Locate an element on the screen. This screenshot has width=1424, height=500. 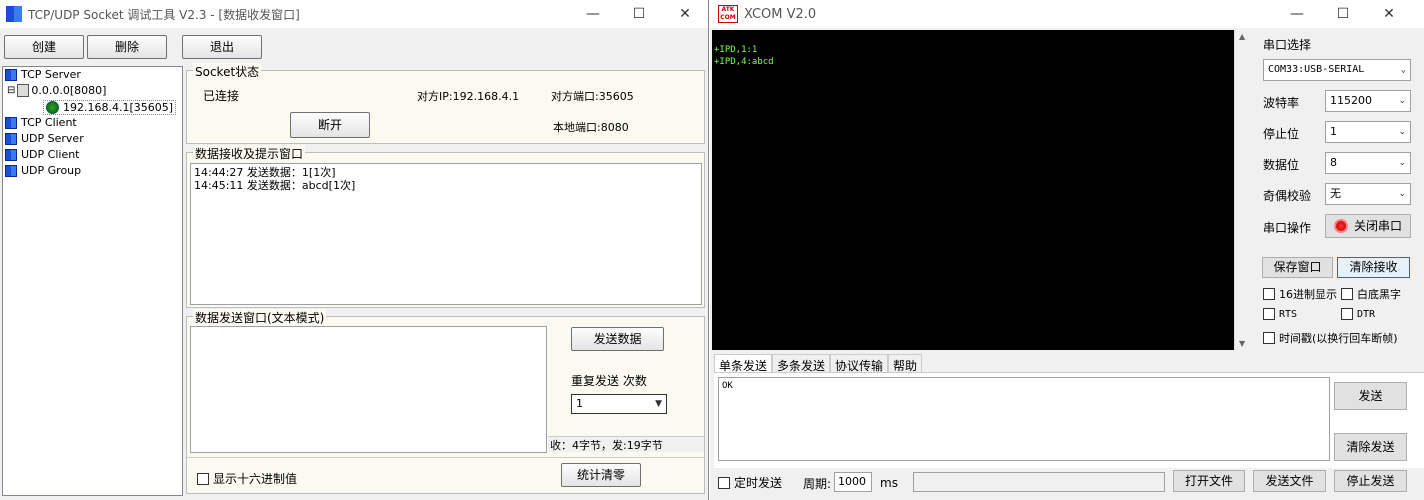
repeat-count-select: 1 ▼ is located at coordinates (619, 404).